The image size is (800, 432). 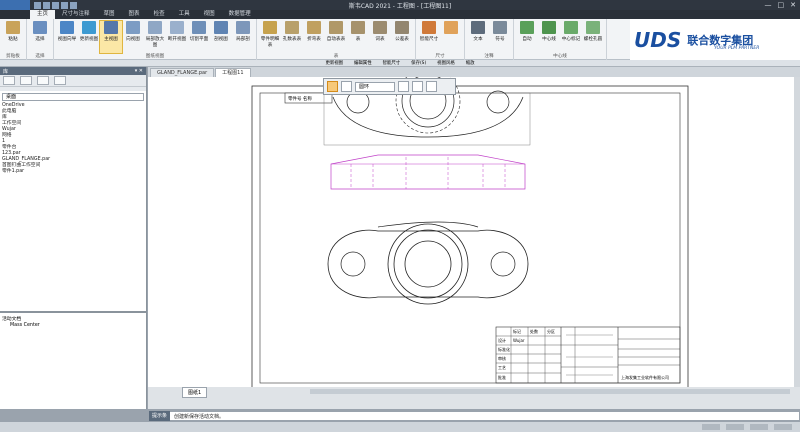 I want to click on doc-tab-gland-flange: GLAND_FLANGE.par, so click(x=182, y=72).